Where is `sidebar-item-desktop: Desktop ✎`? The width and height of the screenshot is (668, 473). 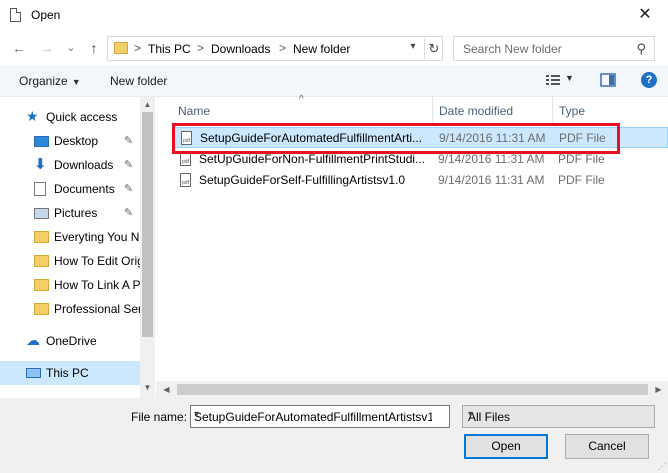
sidebar-item-desktop: Desktop ✎ is located at coordinates (70, 141).